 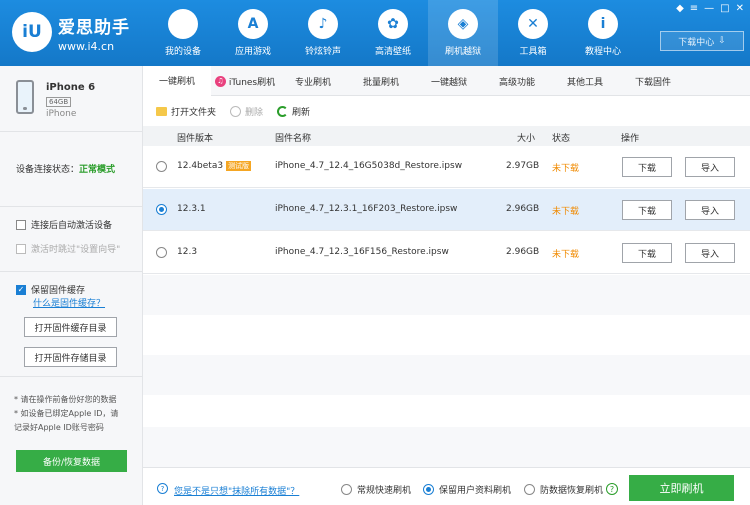 I want to click on firmware-version: 12.4beta3 测试版, so click(x=214, y=166).